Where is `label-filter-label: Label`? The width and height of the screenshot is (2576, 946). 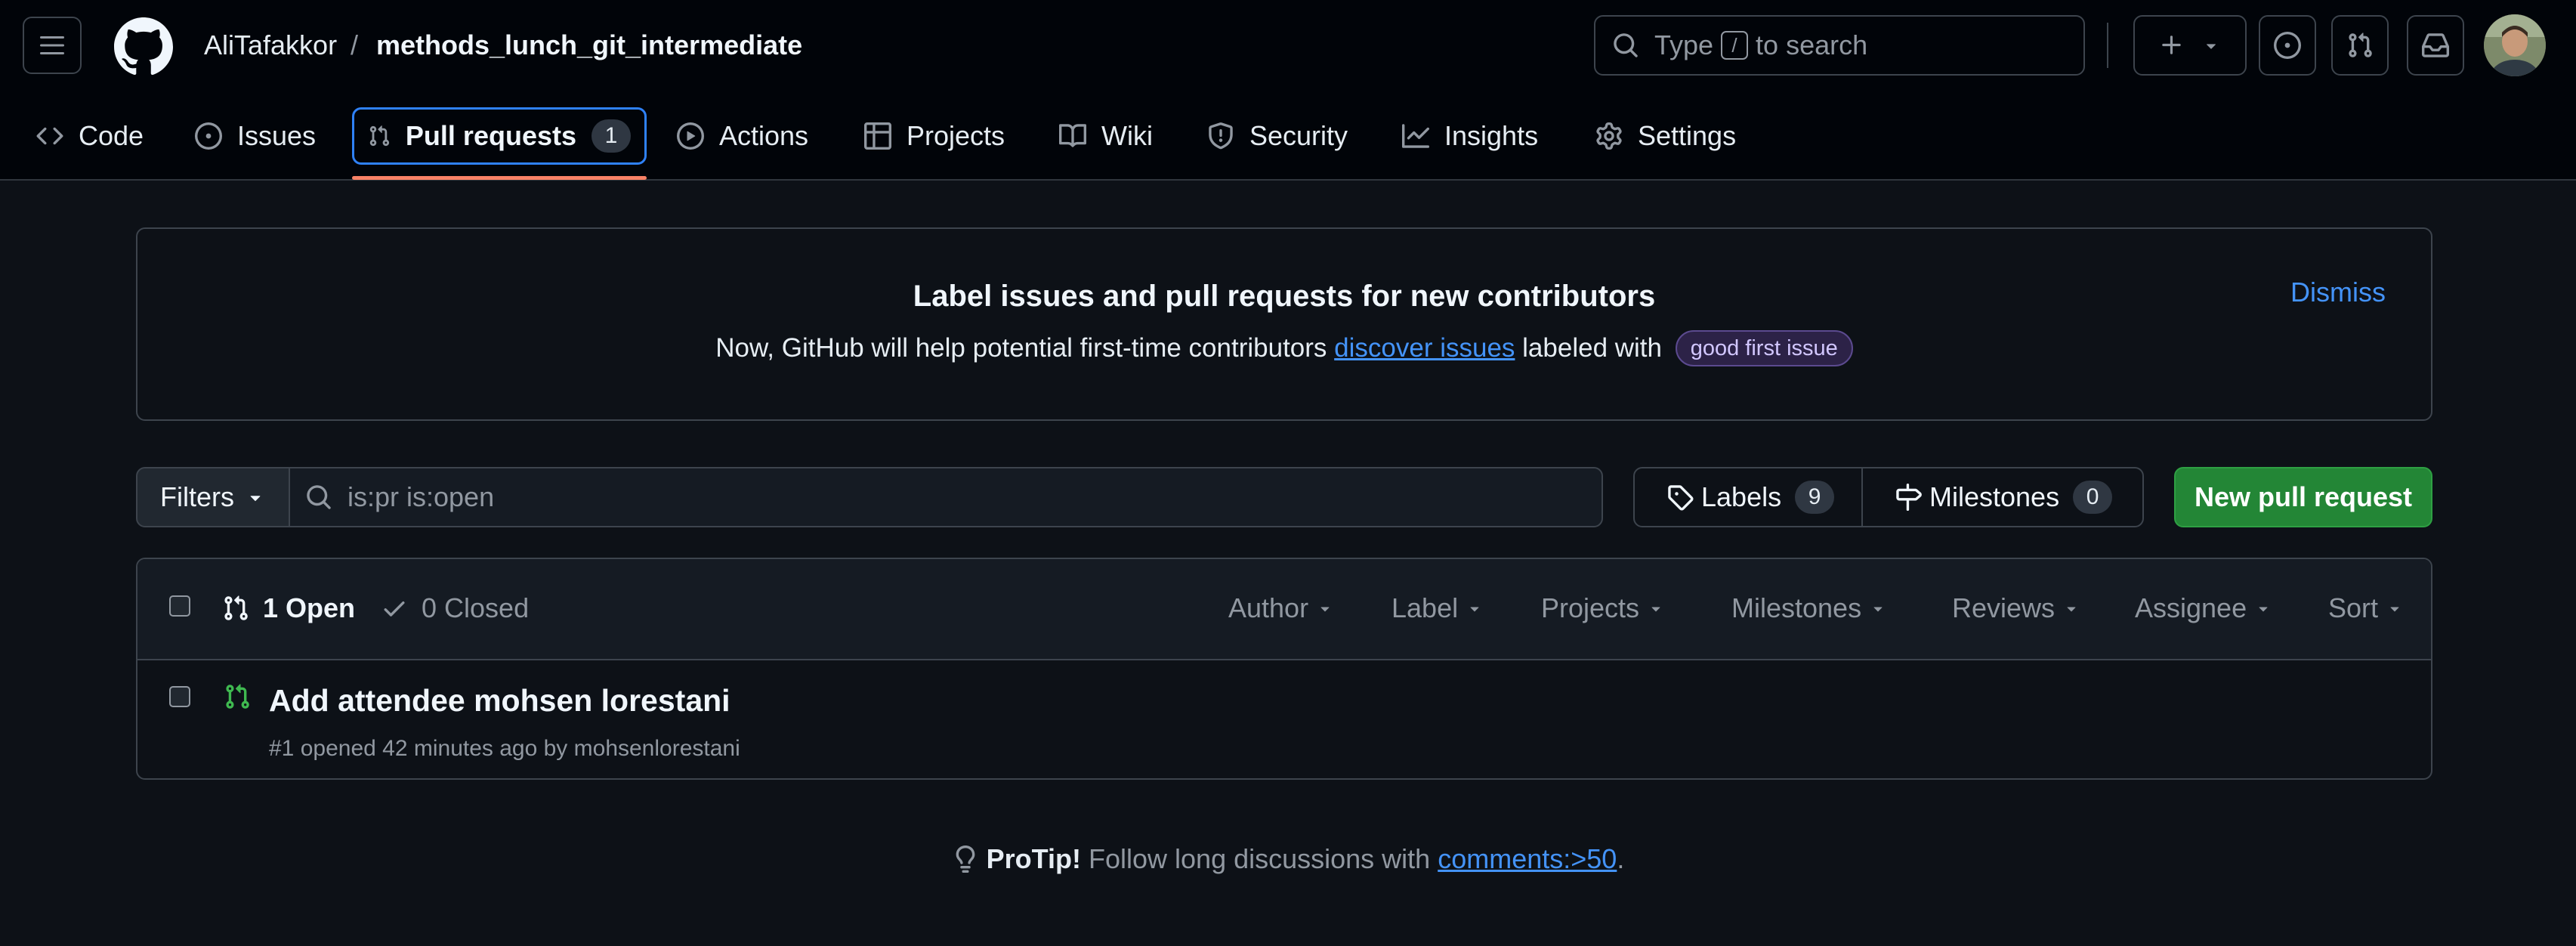 label-filter-label: Label is located at coordinates (1425, 607).